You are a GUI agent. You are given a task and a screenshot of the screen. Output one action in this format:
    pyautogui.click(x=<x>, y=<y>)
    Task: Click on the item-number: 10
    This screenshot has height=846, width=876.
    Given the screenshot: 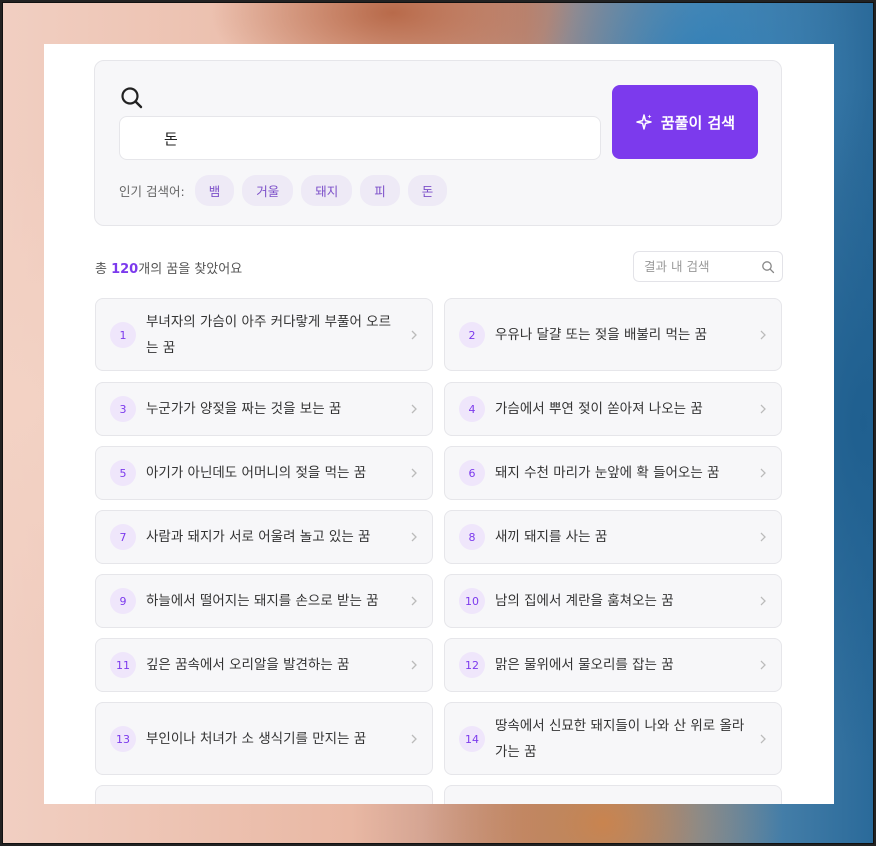 What is the action you would take?
    pyautogui.click(x=472, y=601)
    